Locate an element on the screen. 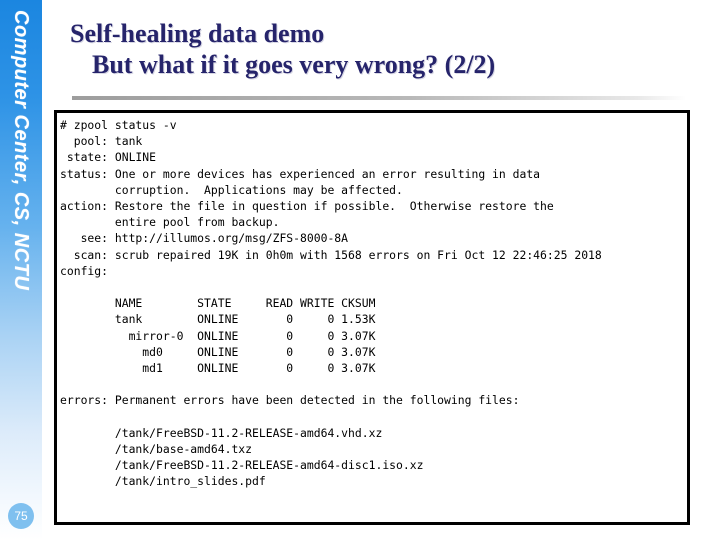  title-underline-rule is located at coordinates (379, 98).